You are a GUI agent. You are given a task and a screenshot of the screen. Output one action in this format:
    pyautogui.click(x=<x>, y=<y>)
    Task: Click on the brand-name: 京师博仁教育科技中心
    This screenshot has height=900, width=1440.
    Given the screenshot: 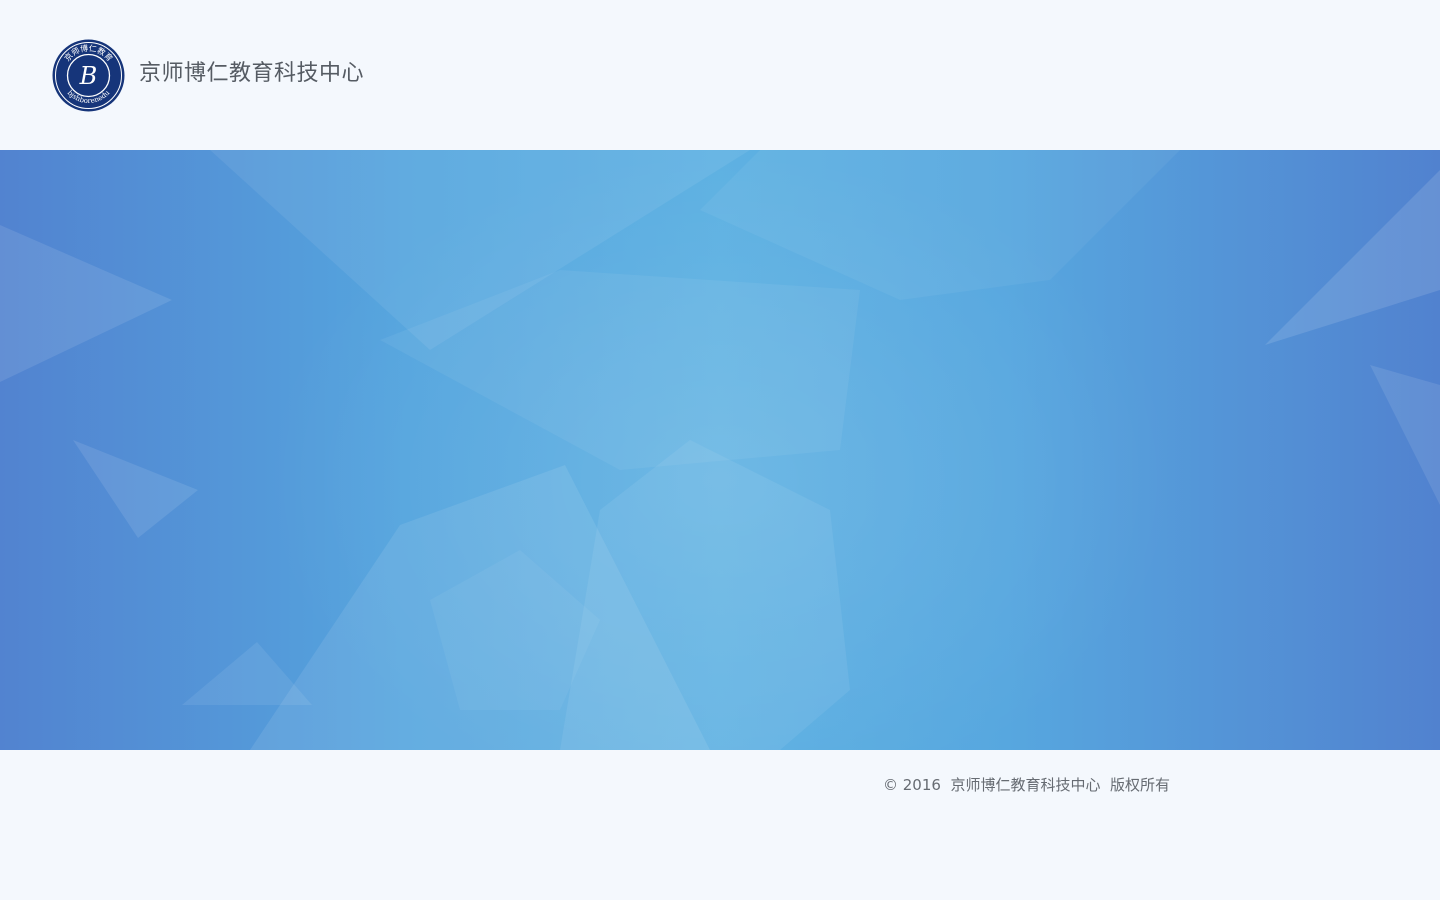 What is the action you would take?
    pyautogui.click(x=252, y=73)
    